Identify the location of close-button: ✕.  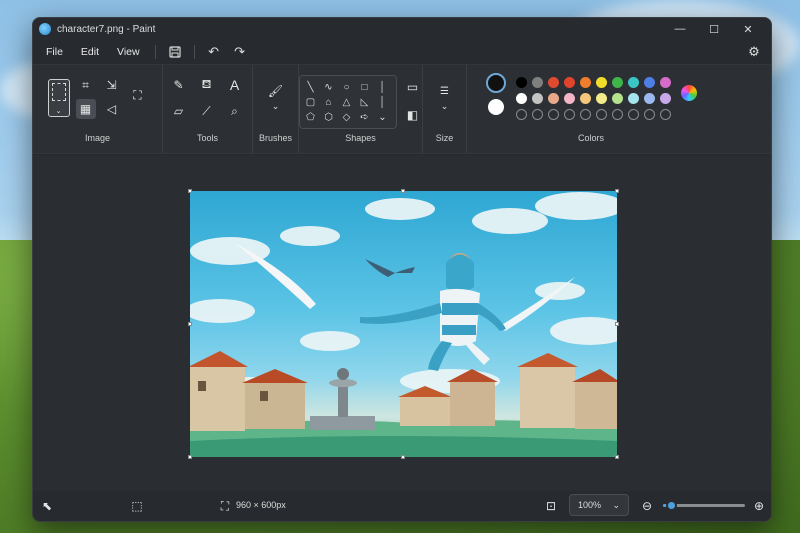
(748, 29).